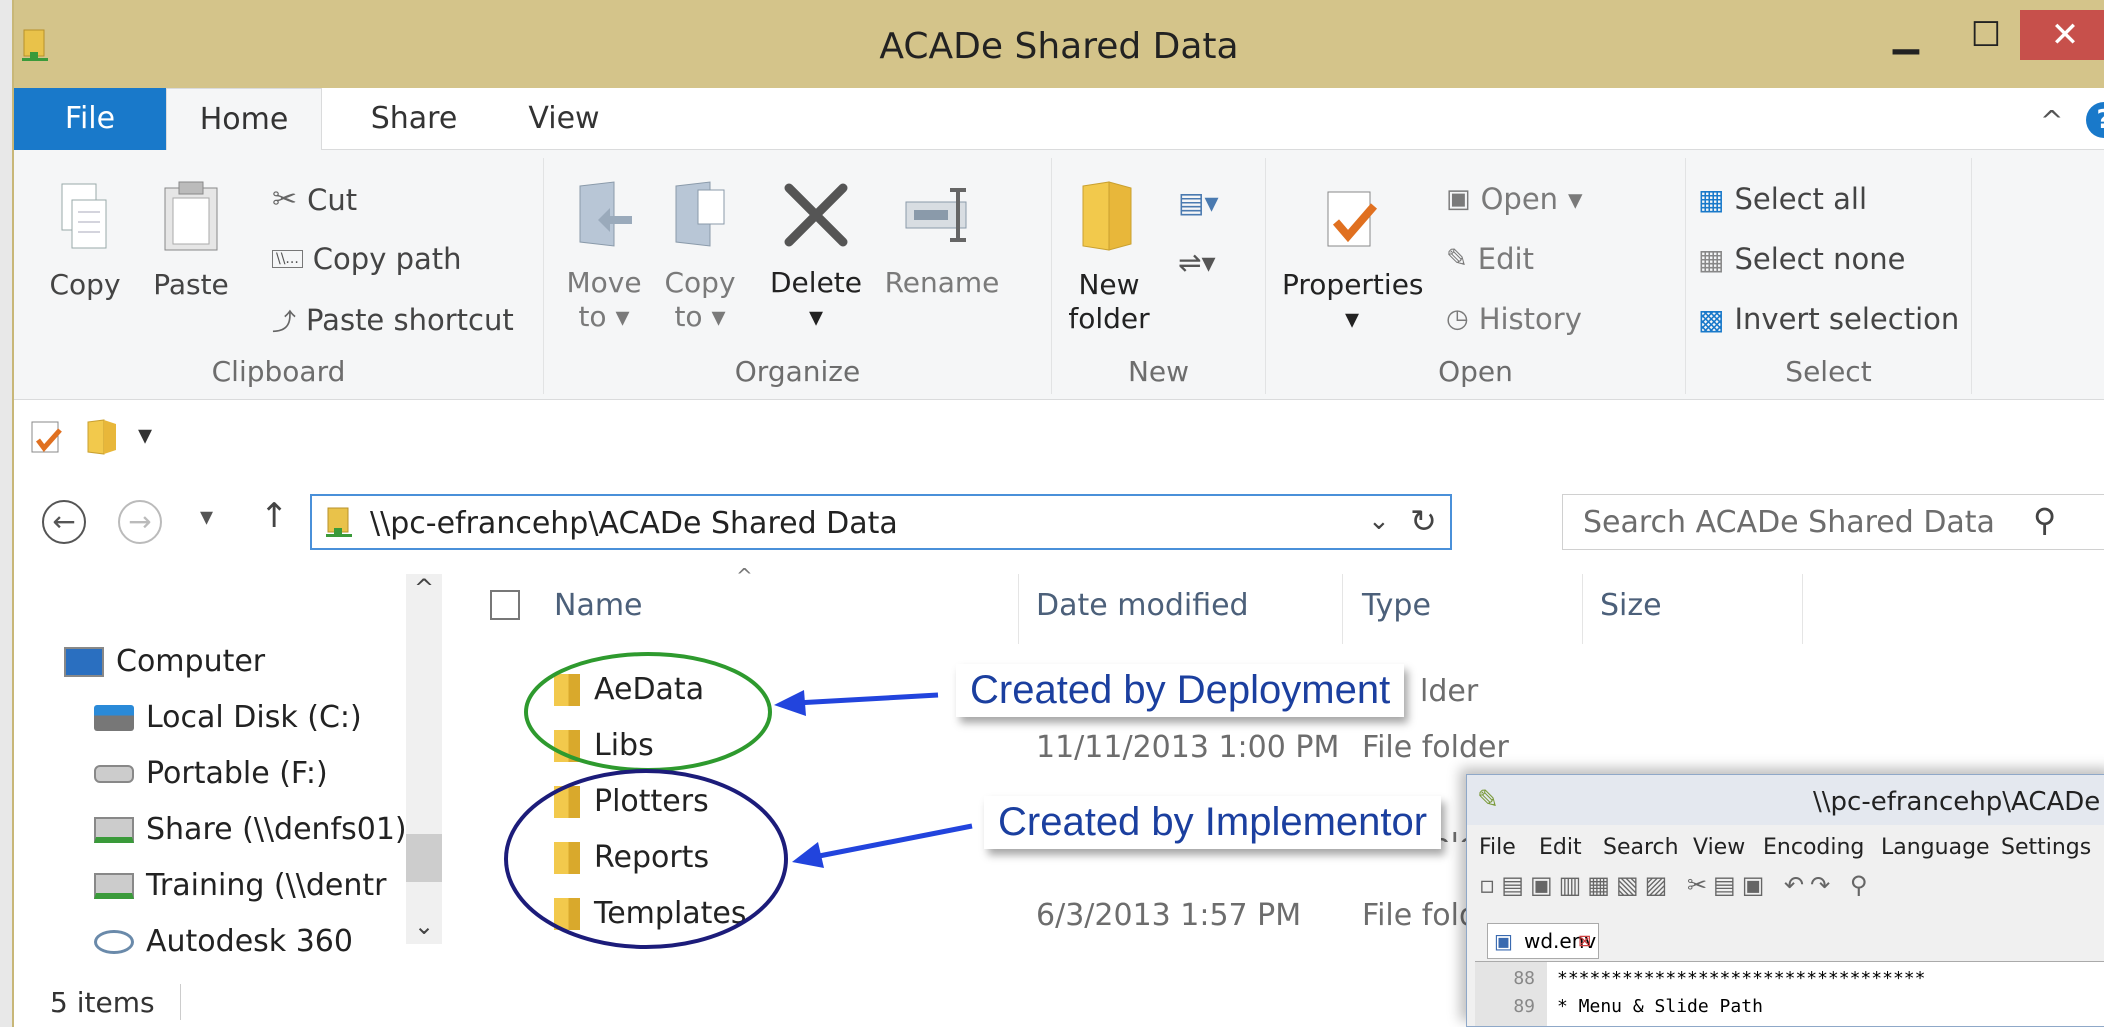  I want to click on notepad-menu-view: View, so click(1719, 847).